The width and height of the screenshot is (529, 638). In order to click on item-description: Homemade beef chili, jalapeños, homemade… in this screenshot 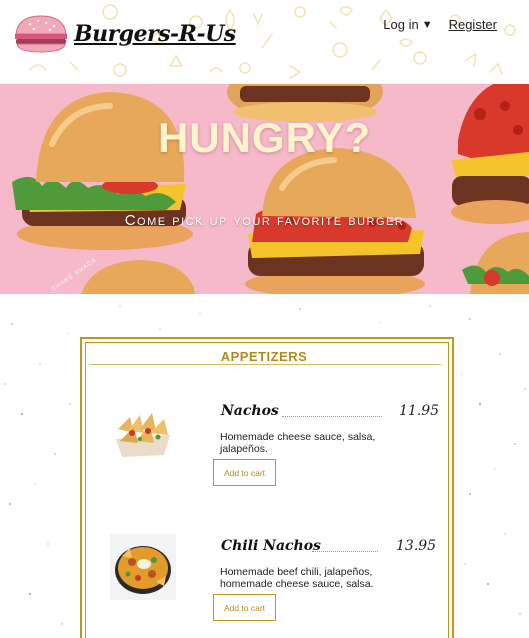, I will do `click(297, 578)`.